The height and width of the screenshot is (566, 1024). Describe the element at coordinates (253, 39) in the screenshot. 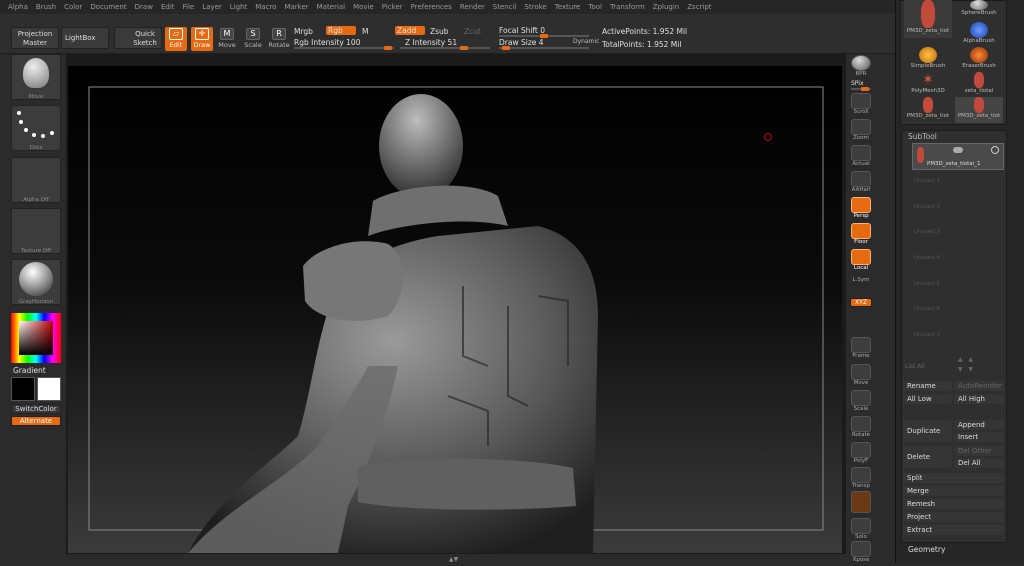

I see `scale-button: S Scale` at that location.